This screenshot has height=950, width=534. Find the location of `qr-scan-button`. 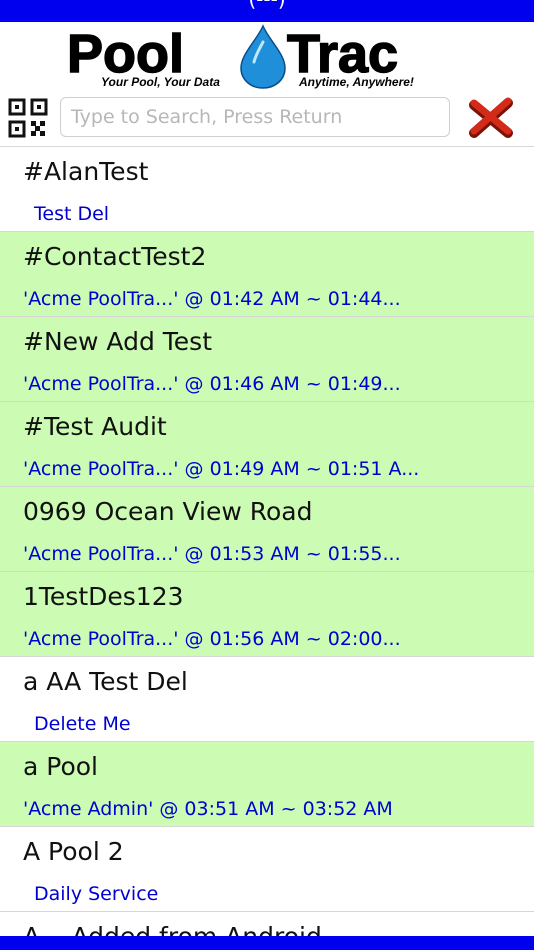

qr-scan-button is located at coordinates (28, 118).